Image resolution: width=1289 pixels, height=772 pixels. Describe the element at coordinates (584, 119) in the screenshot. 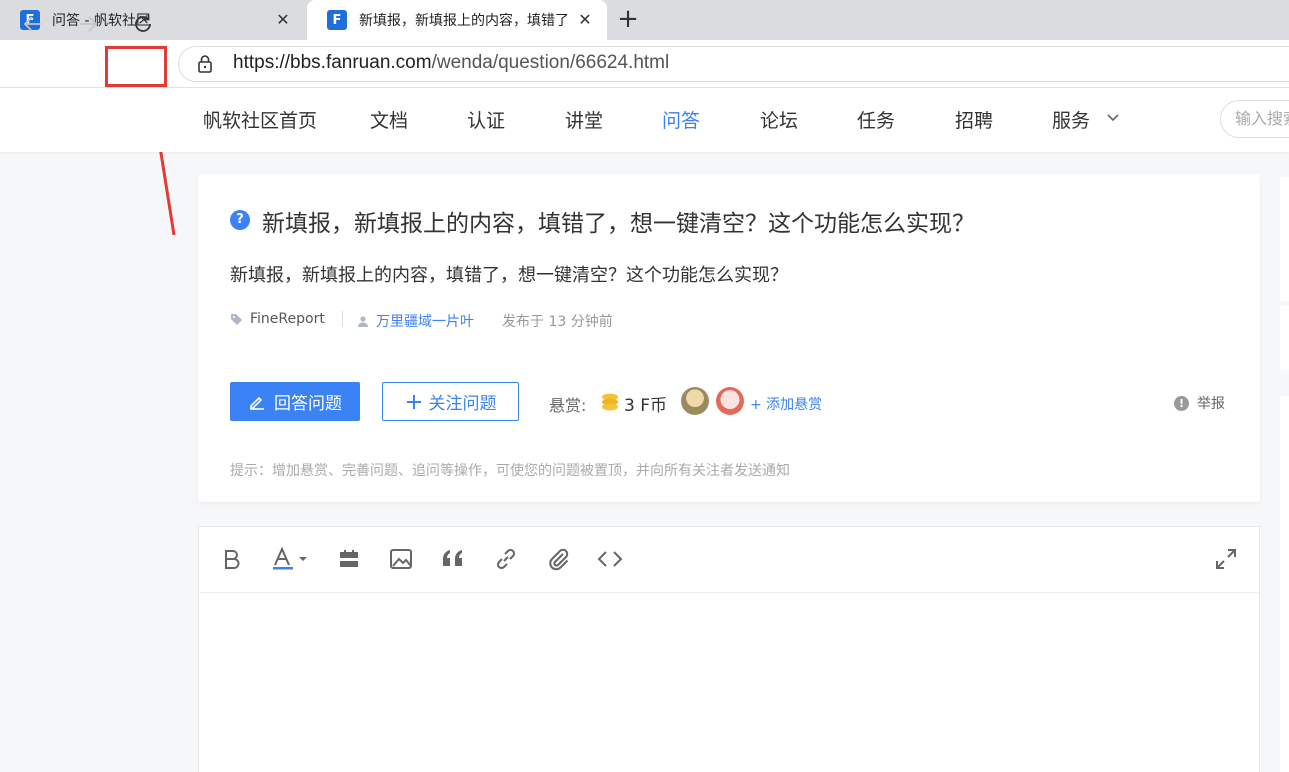

I see `nav-lecture: 讲堂` at that location.